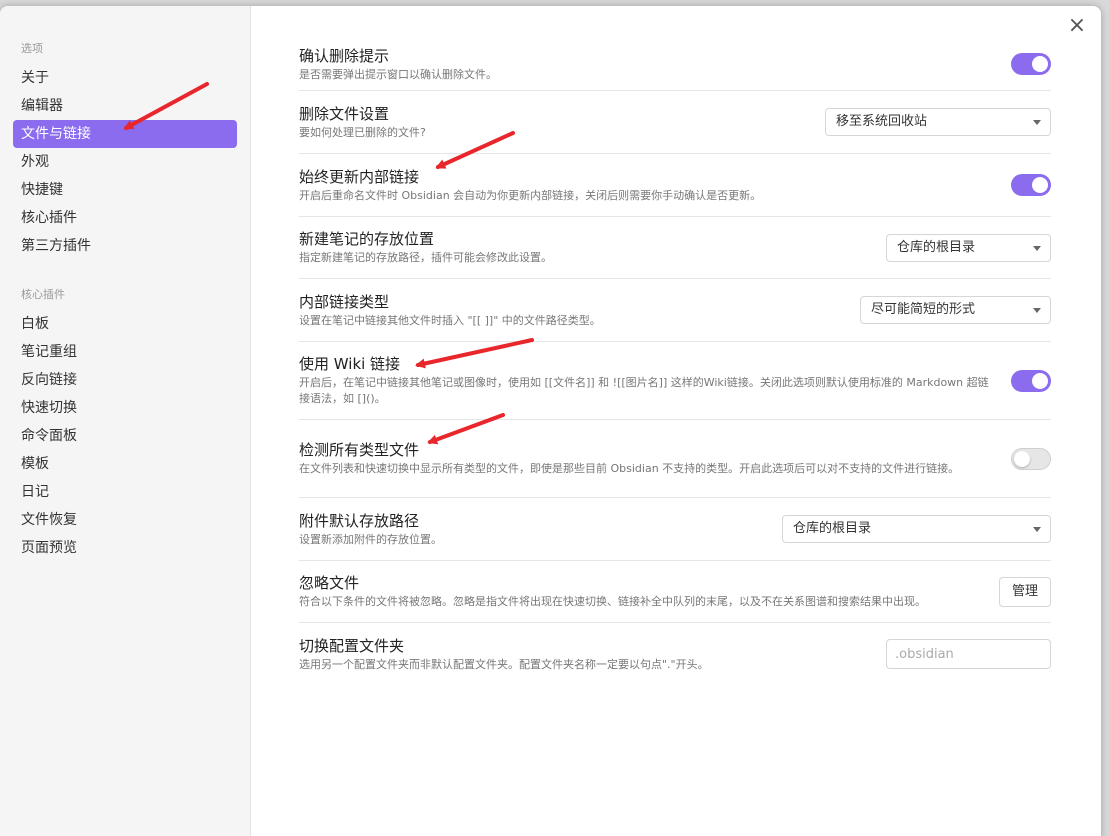  What do you see at coordinates (938, 122) in the screenshot?
I see `deleted-files-select: 移至系统回收站` at bounding box center [938, 122].